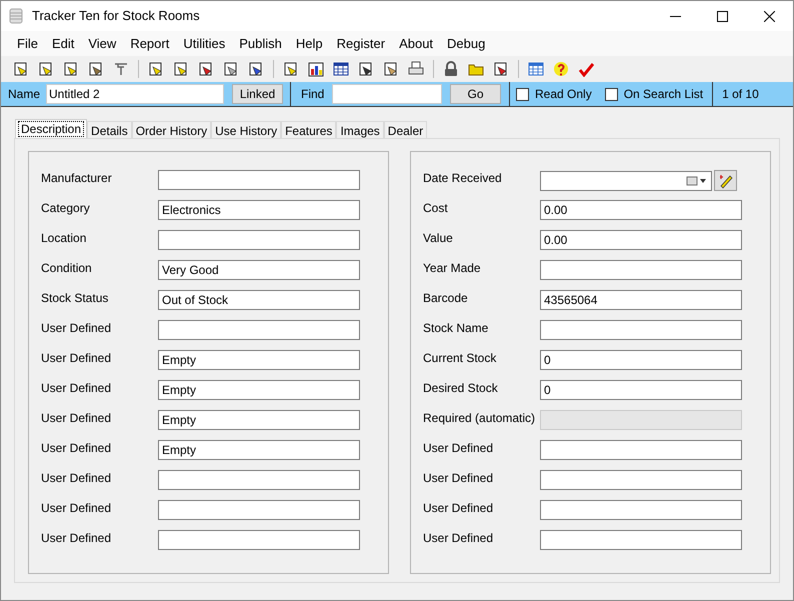 The height and width of the screenshot is (601, 794). What do you see at coordinates (456, 327) in the screenshot?
I see `field-label: Stock Name` at bounding box center [456, 327].